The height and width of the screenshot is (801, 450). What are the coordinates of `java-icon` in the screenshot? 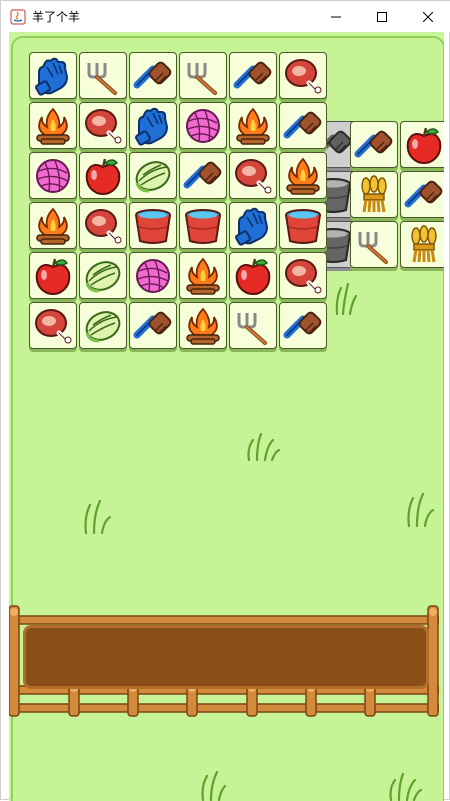 It's located at (18, 17).